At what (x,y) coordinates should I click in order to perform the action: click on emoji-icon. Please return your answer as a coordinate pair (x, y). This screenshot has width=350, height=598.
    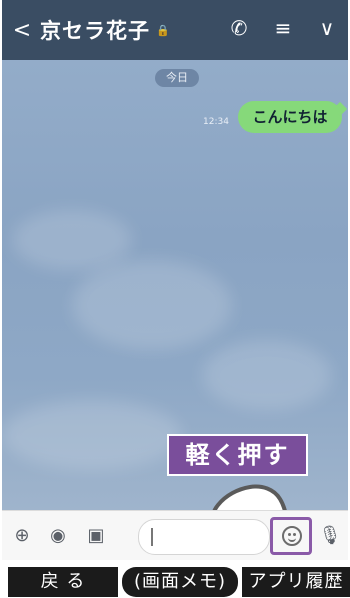
    Looking at the image, I should click on (292, 536).